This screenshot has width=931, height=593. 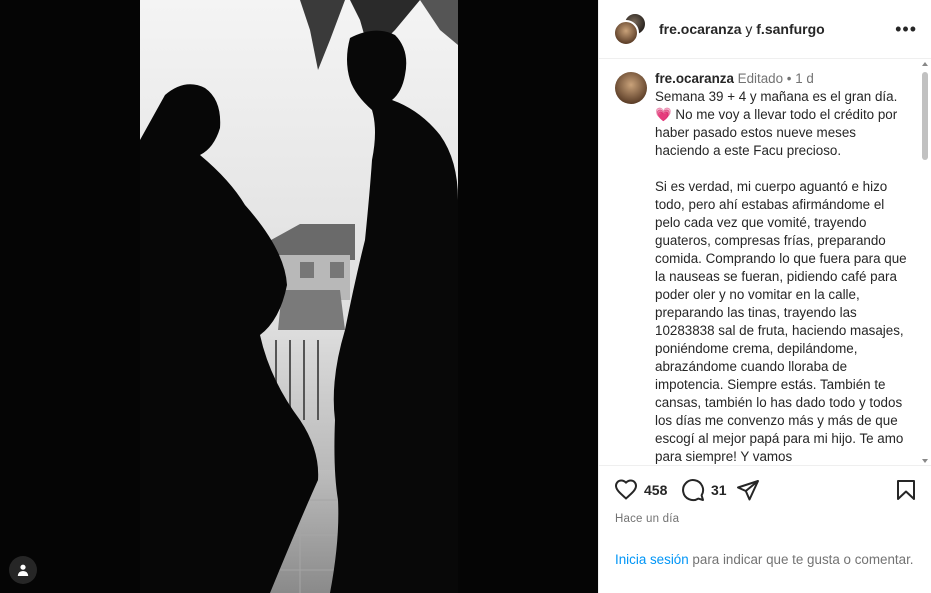 I want to click on collab-avatars, so click(x=630, y=29).